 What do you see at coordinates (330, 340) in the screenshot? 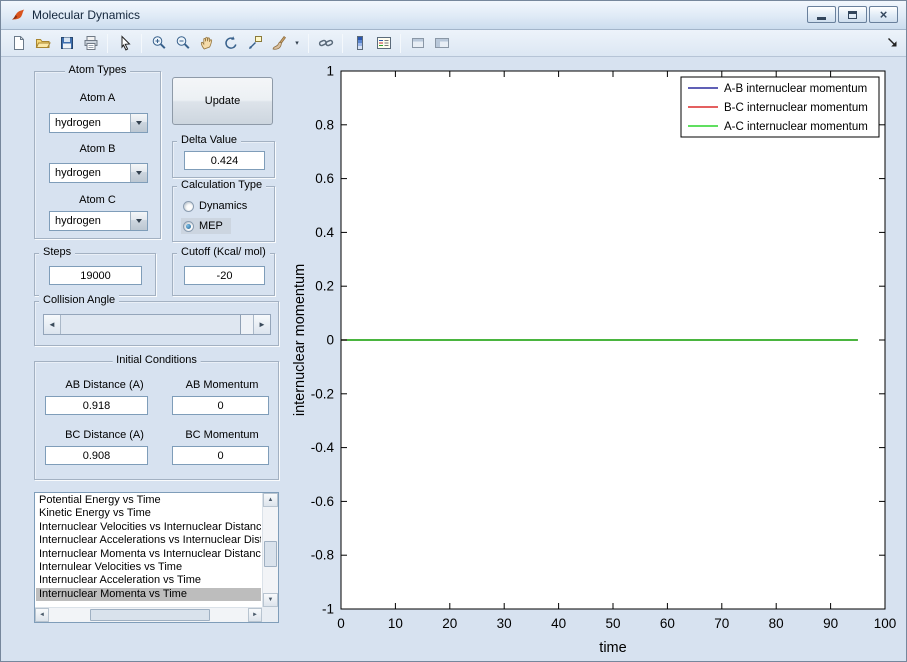
I see `y-tick-label: 0` at bounding box center [330, 340].